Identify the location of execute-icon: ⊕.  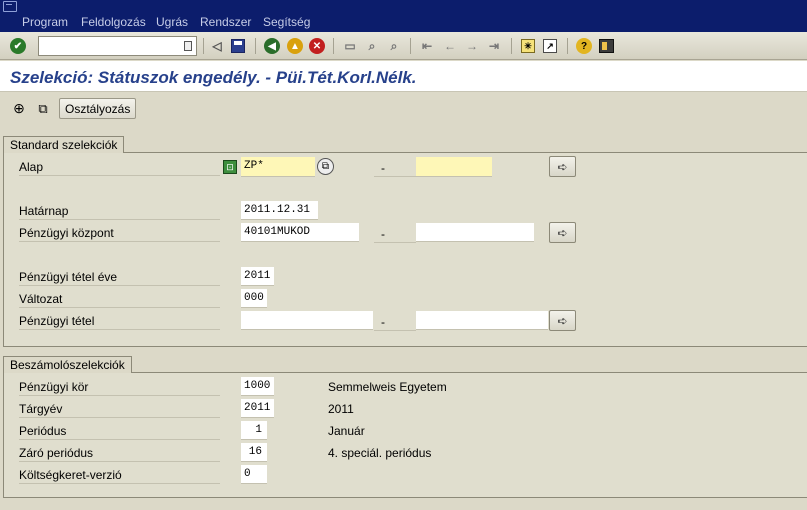
(19, 108).